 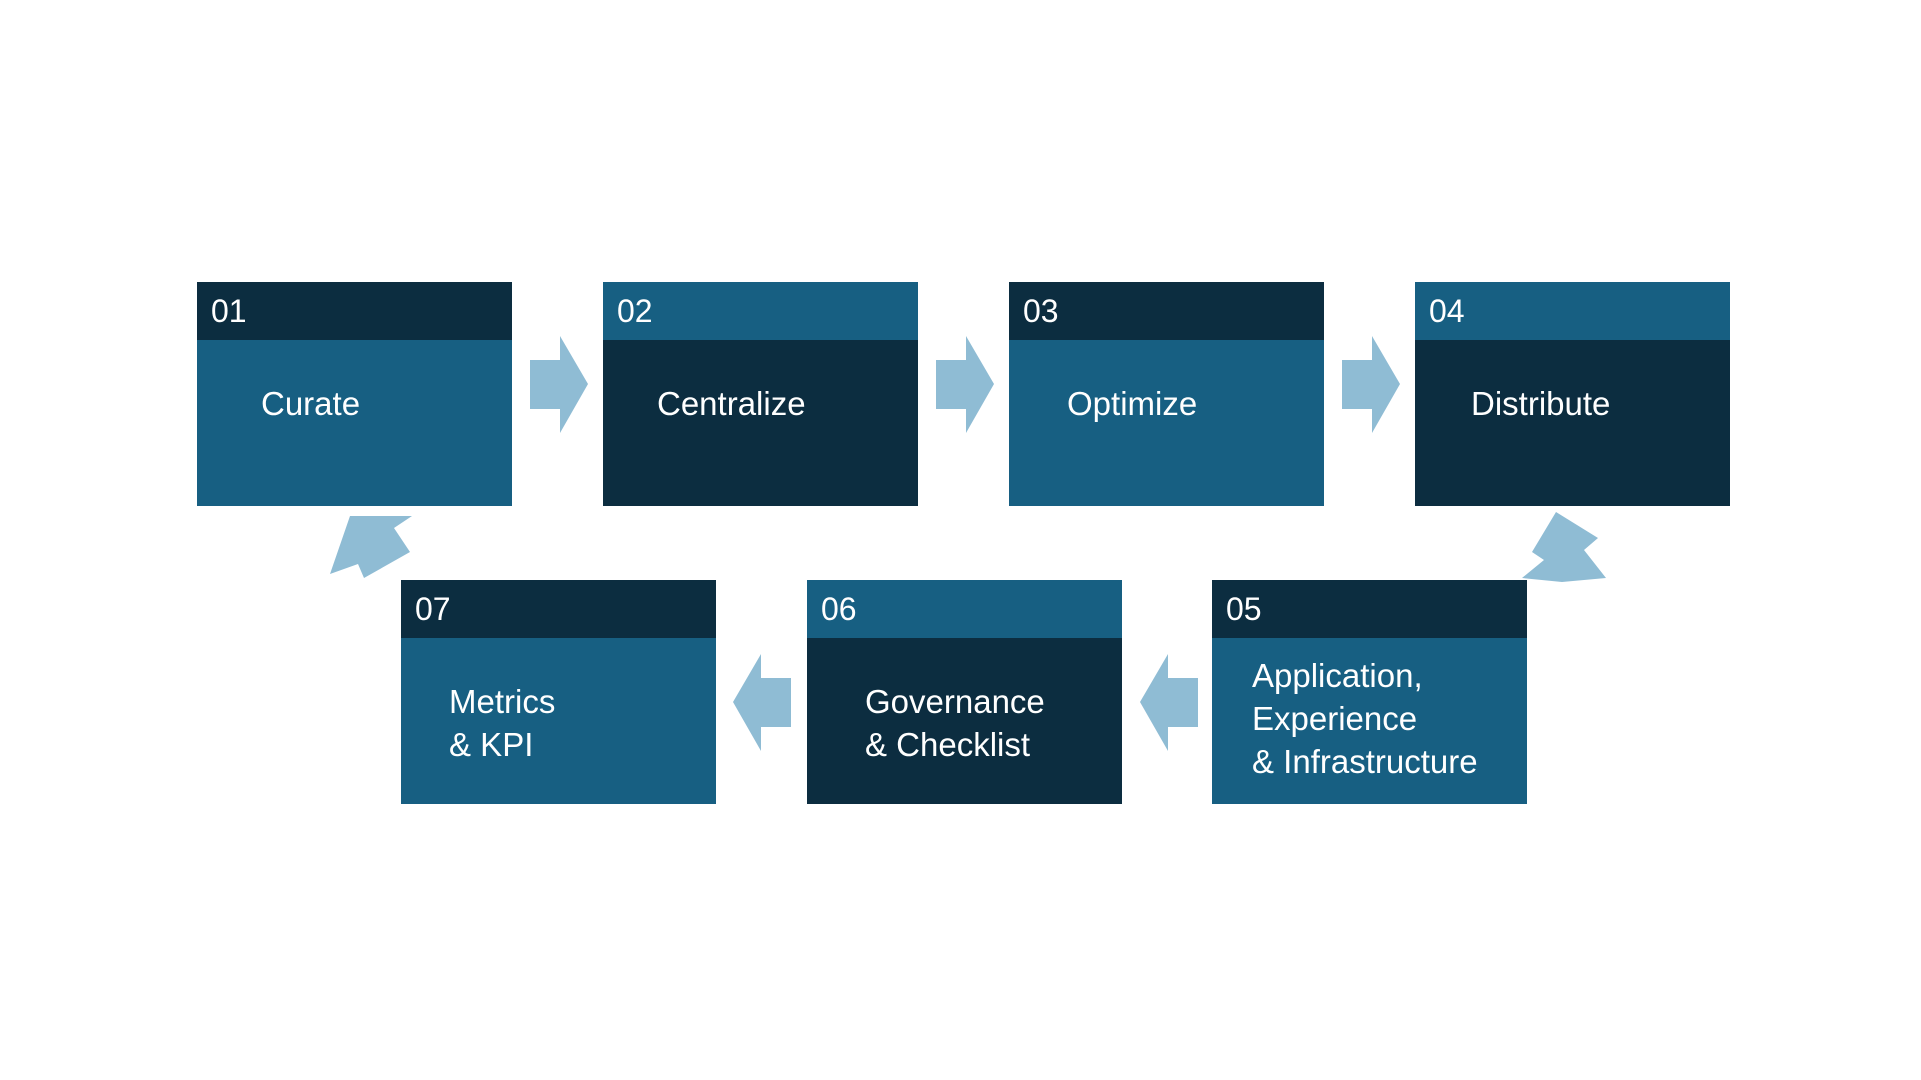 What do you see at coordinates (1572, 423) in the screenshot?
I see `step-body: Distribute` at bounding box center [1572, 423].